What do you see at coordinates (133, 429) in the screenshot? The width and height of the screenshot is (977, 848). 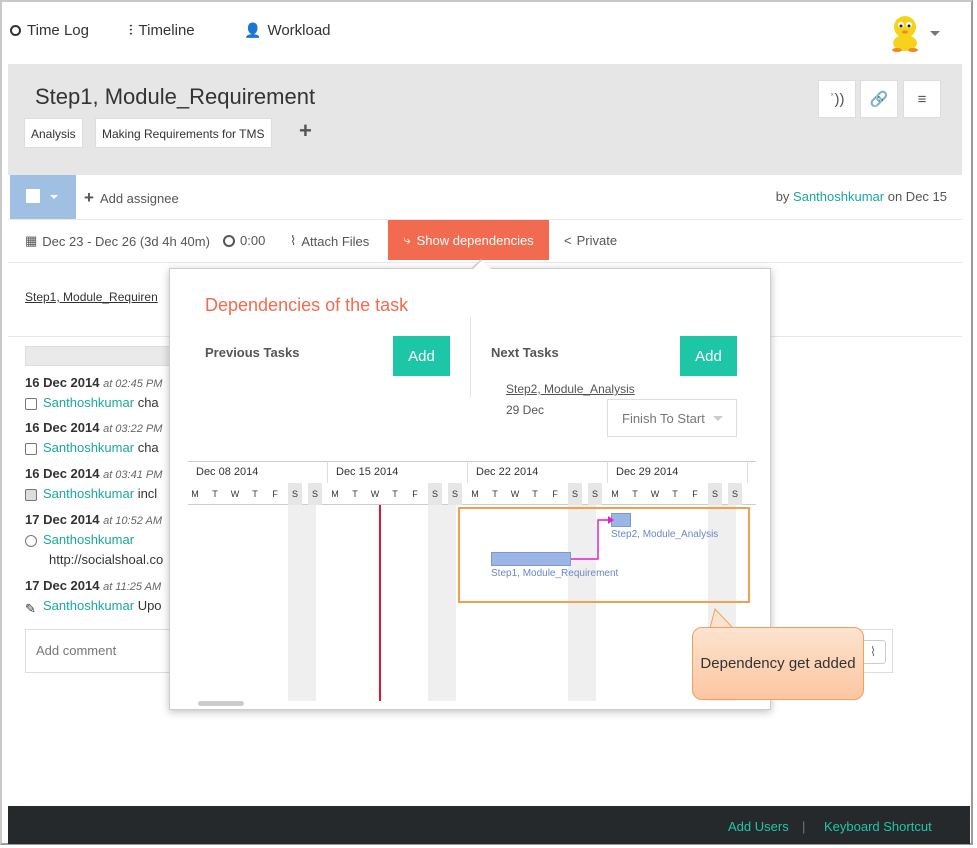 I see `activity-time-label: at 03:22 PM` at bounding box center [133, 429].